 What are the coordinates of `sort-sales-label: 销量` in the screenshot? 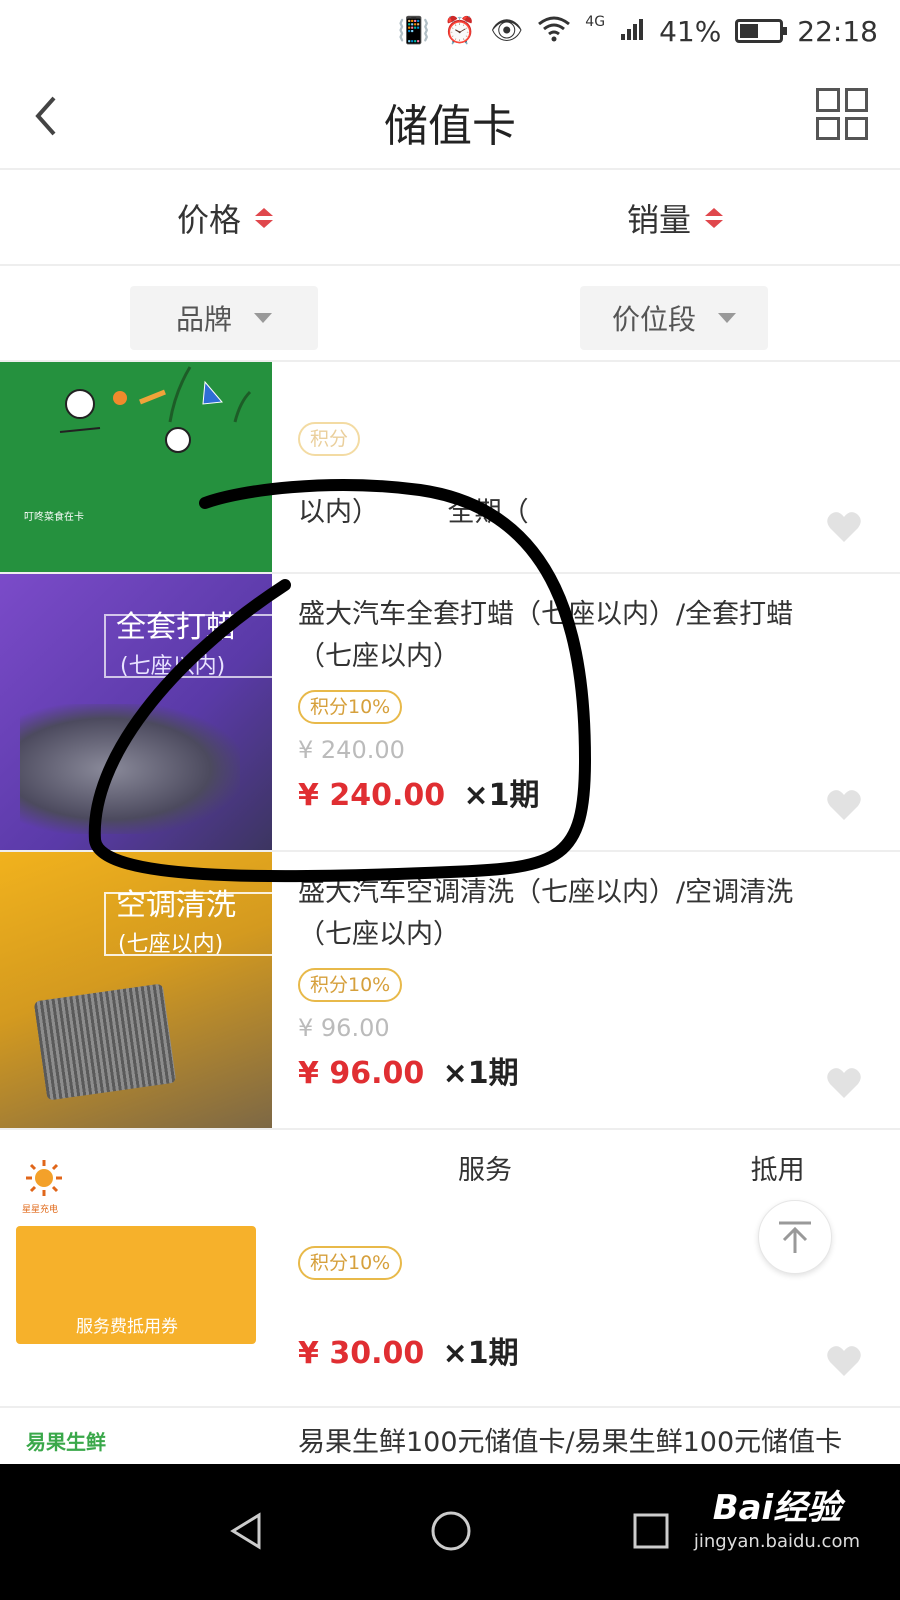 It's located at (658, 220).